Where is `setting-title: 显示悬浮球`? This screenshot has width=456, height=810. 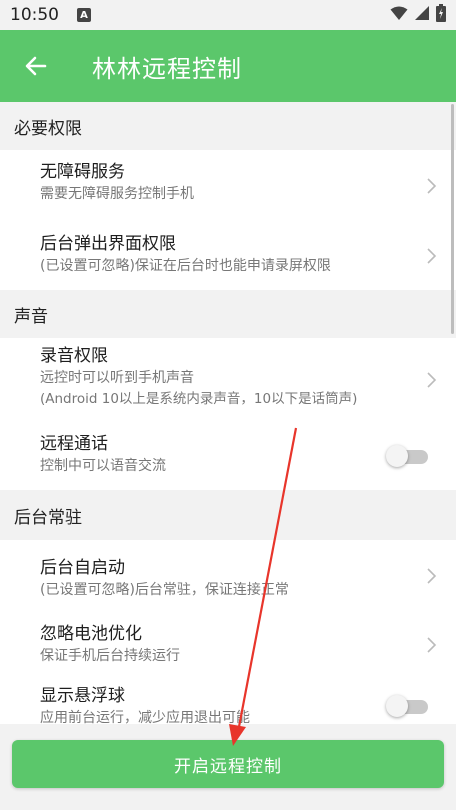
setting-title: 显示悬浮球 is located at coordinates (82, 696).